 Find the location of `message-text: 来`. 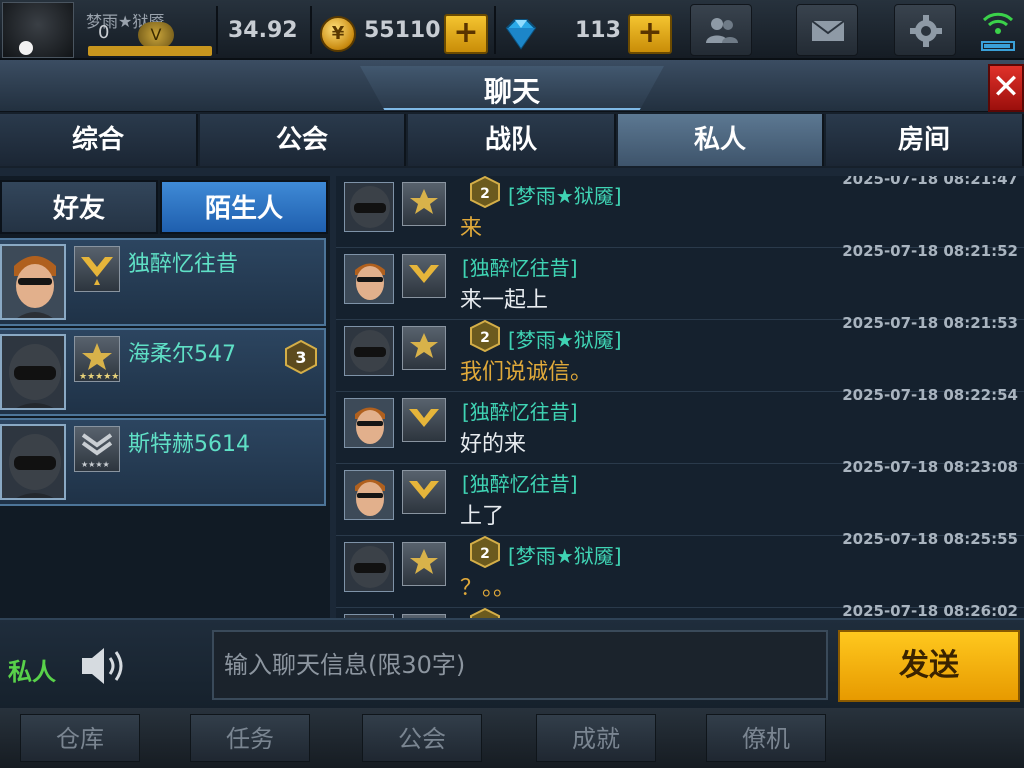

message-text: 来 is located at coordinates (471, 228).